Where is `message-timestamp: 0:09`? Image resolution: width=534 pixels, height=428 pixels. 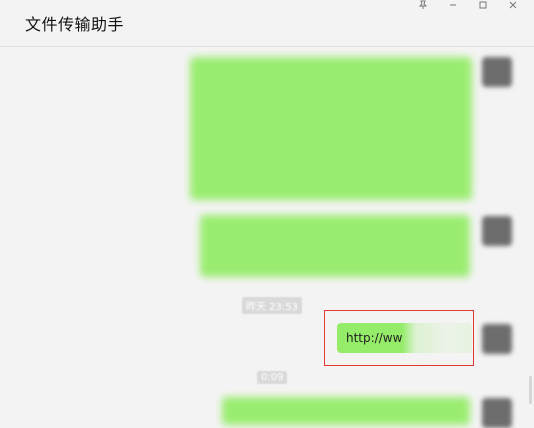
message-timestamp: 0:09 is located at coordinates (272, 377).